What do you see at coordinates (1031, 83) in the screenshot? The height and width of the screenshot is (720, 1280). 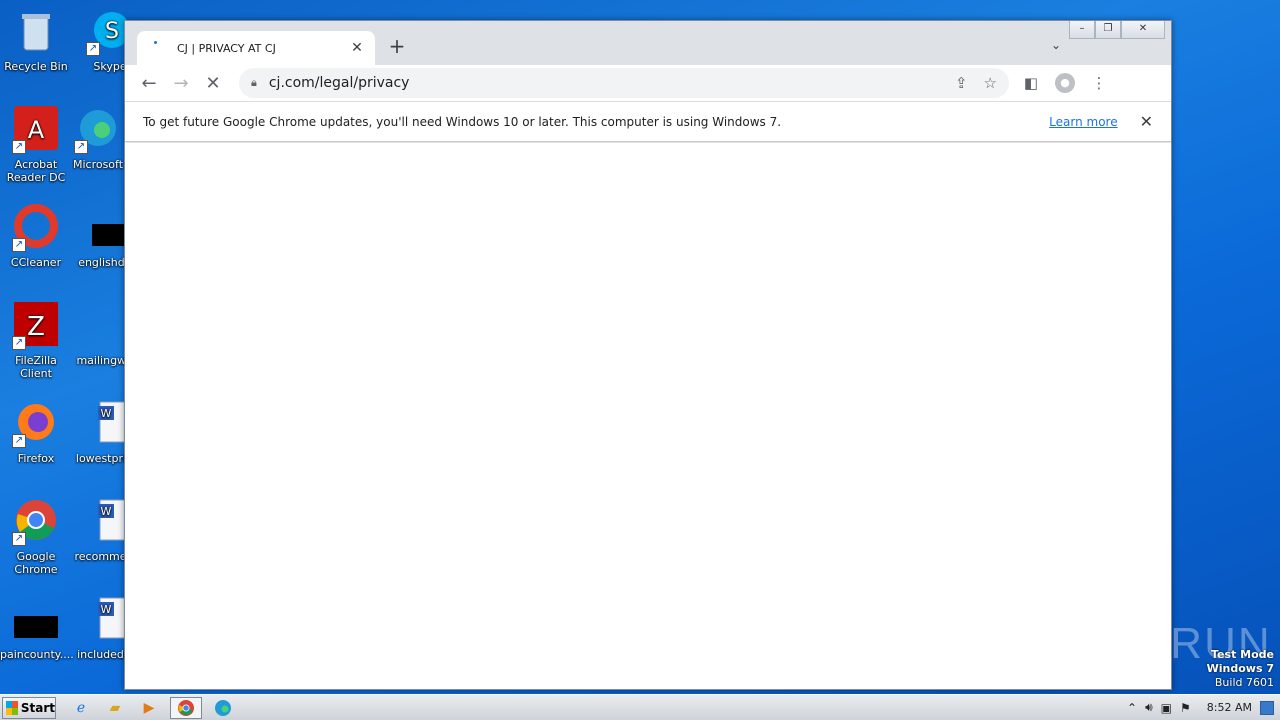 I see `side-panel-icon: ◧` at bounding box center [1031, 83].